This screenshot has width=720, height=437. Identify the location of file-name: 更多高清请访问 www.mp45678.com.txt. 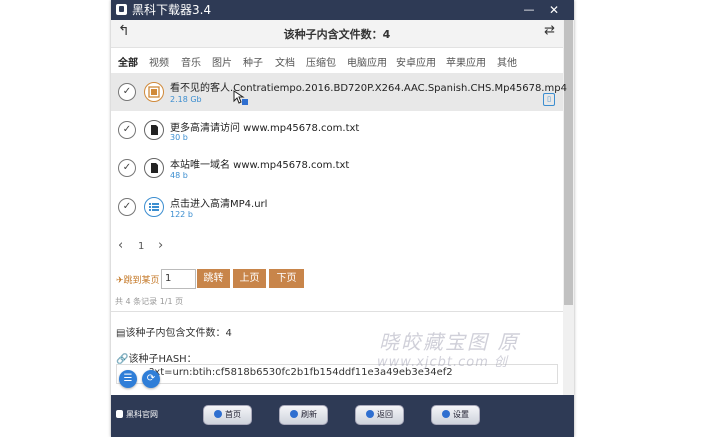
(265, 128).